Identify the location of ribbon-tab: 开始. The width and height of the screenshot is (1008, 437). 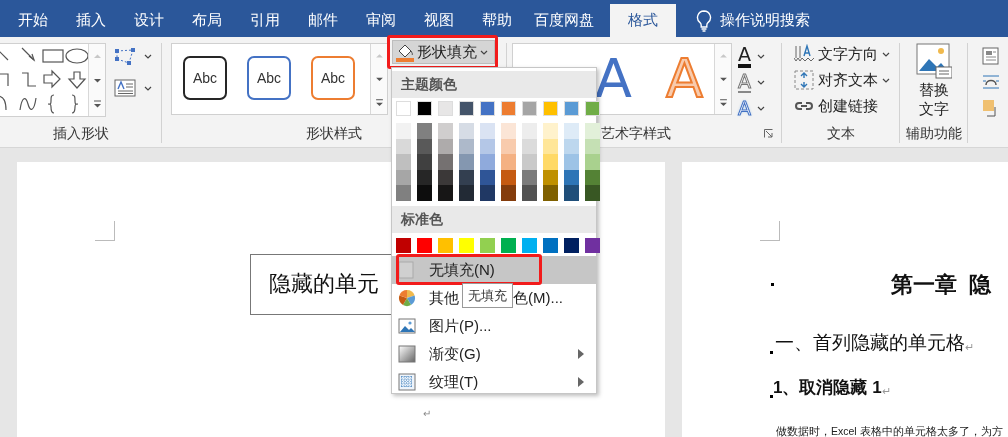
(33, 20).